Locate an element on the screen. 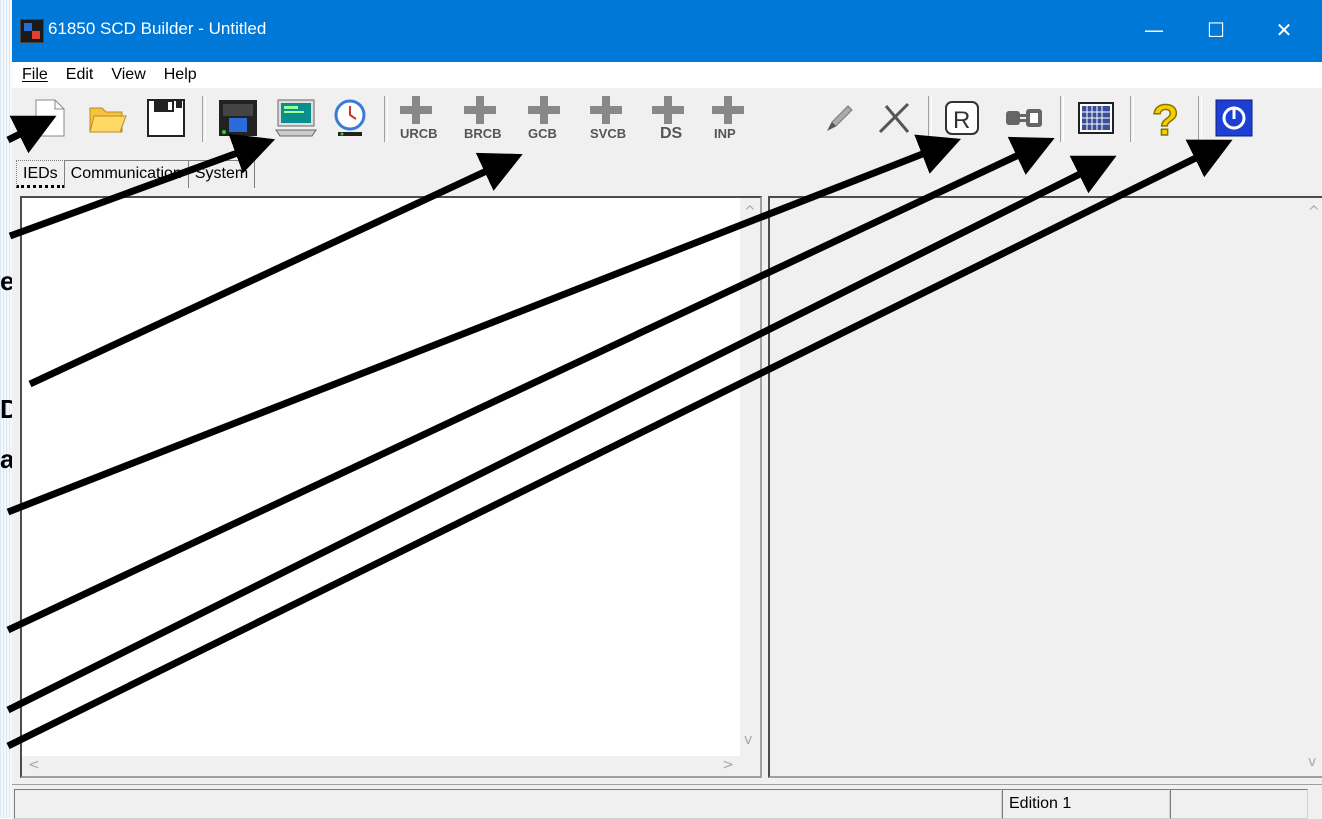  add-gcb-button: GCB is located at coordinates (552, 118).